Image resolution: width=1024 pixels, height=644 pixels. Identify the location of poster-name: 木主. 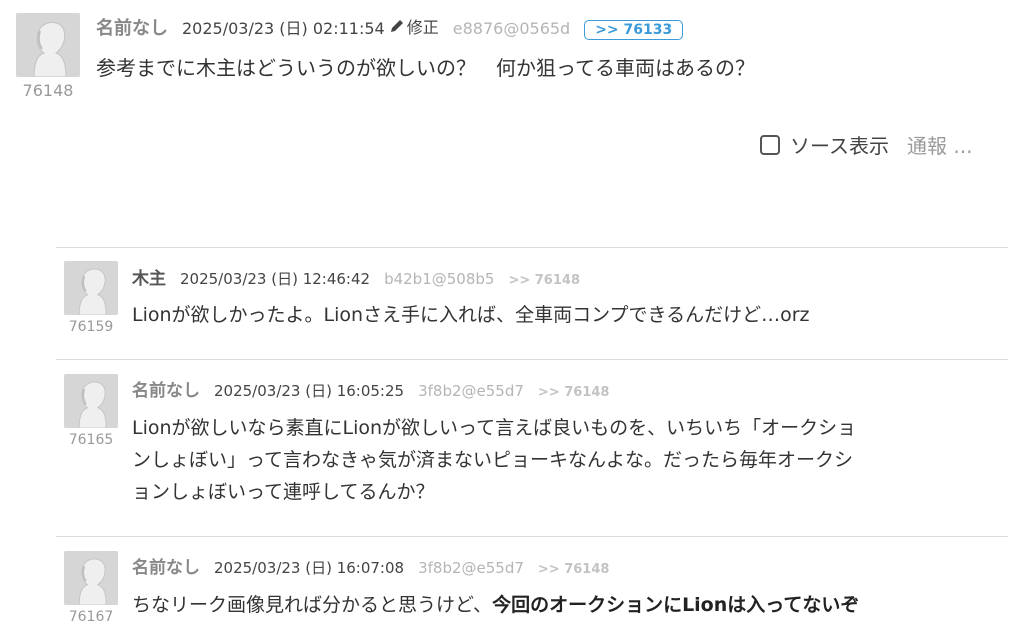
(149, 279).